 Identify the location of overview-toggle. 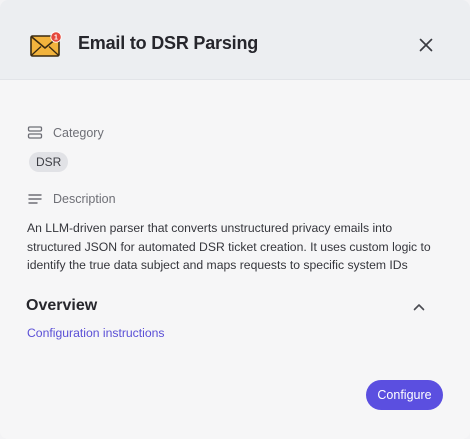
(419, 307).